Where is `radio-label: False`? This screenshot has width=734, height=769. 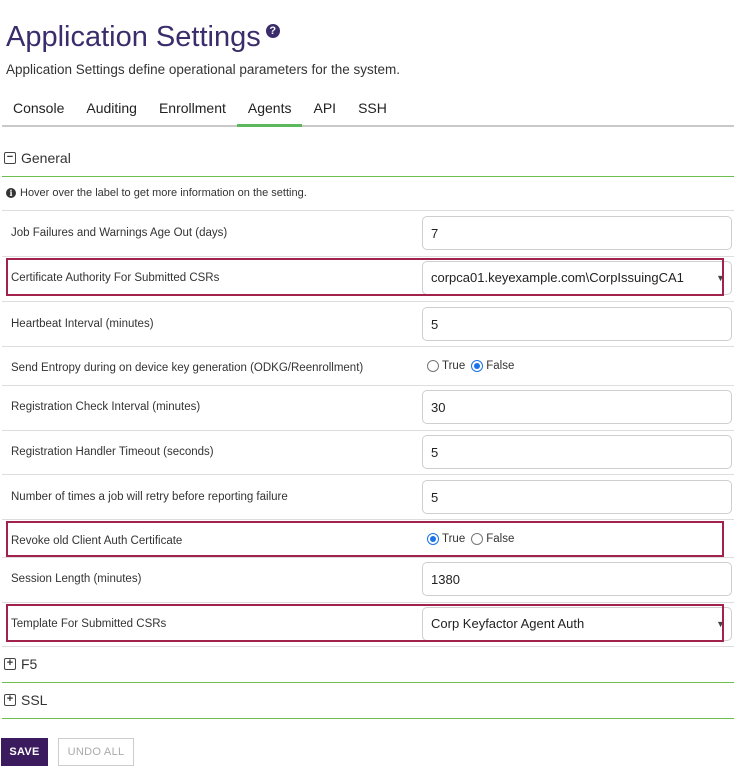
radio-label: False is located at coordinates (500, 366).